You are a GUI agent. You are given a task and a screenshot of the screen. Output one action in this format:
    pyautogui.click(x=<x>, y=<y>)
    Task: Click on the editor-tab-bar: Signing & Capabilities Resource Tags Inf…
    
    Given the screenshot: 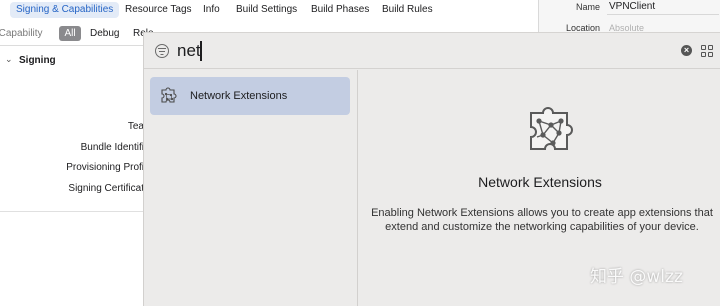 What is the action you would take?
    pyautogui.click(x=269, y=10)
    